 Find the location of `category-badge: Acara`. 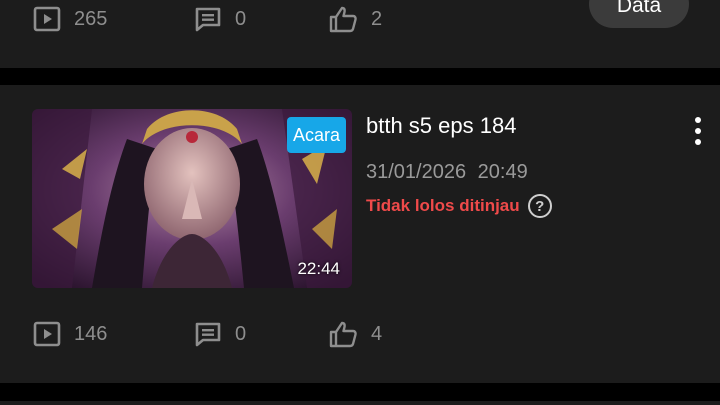

category-badge: Acara is located at coordinates (317, 135).